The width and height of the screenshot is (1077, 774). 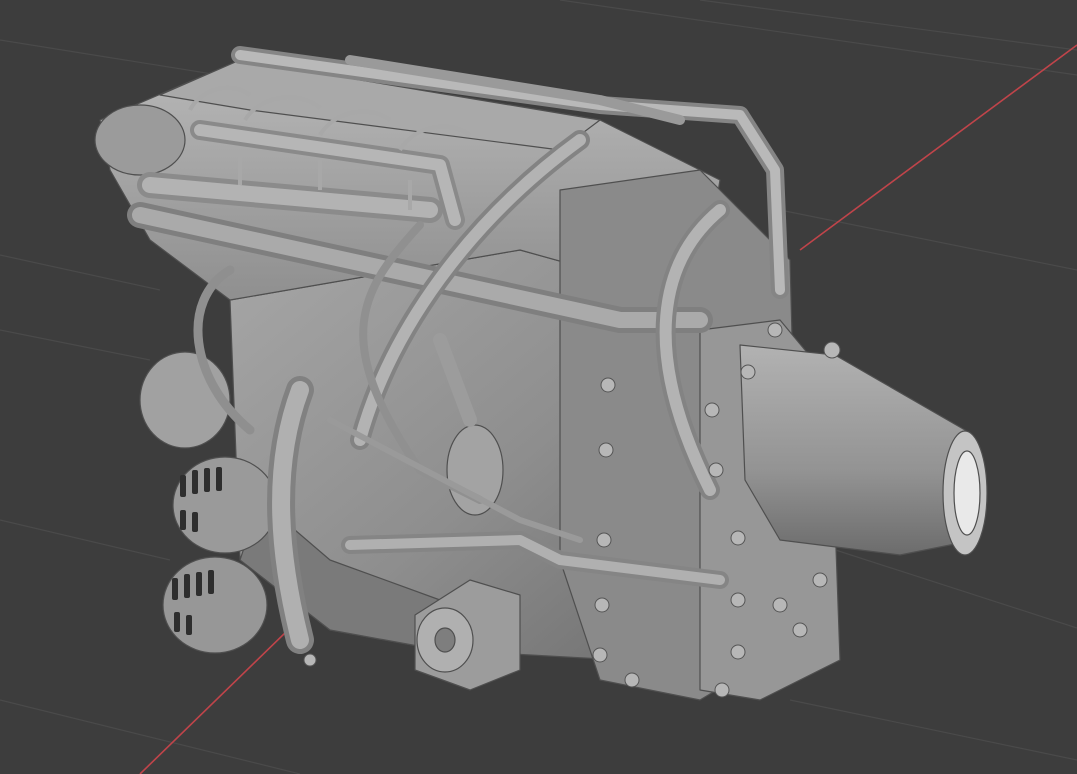 What do you see at coordinates (445, 640) in the screenshot?
I see `pump-hub` at bounding box center [445, 640].